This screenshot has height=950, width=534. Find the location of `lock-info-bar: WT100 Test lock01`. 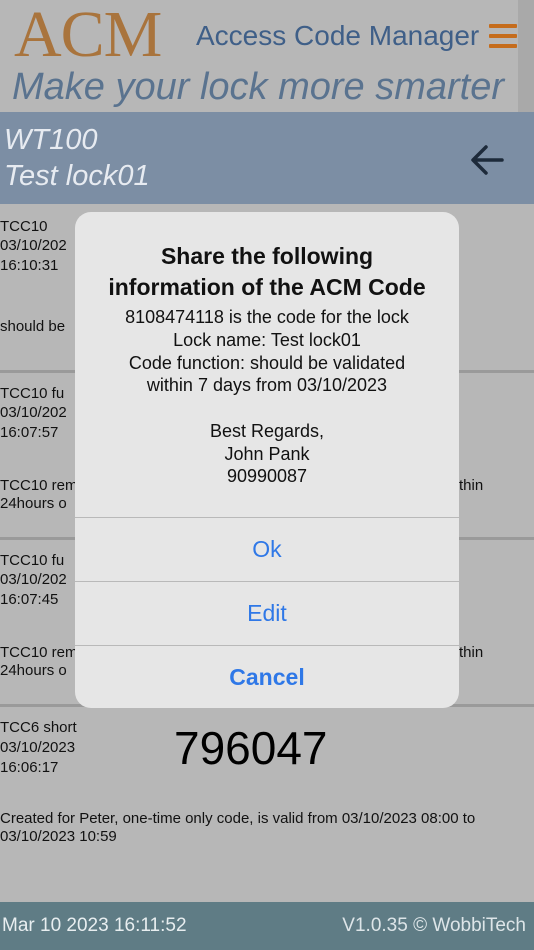

lock-info-bar: WT100 Test lock01 is located at coordinates (267, 158).